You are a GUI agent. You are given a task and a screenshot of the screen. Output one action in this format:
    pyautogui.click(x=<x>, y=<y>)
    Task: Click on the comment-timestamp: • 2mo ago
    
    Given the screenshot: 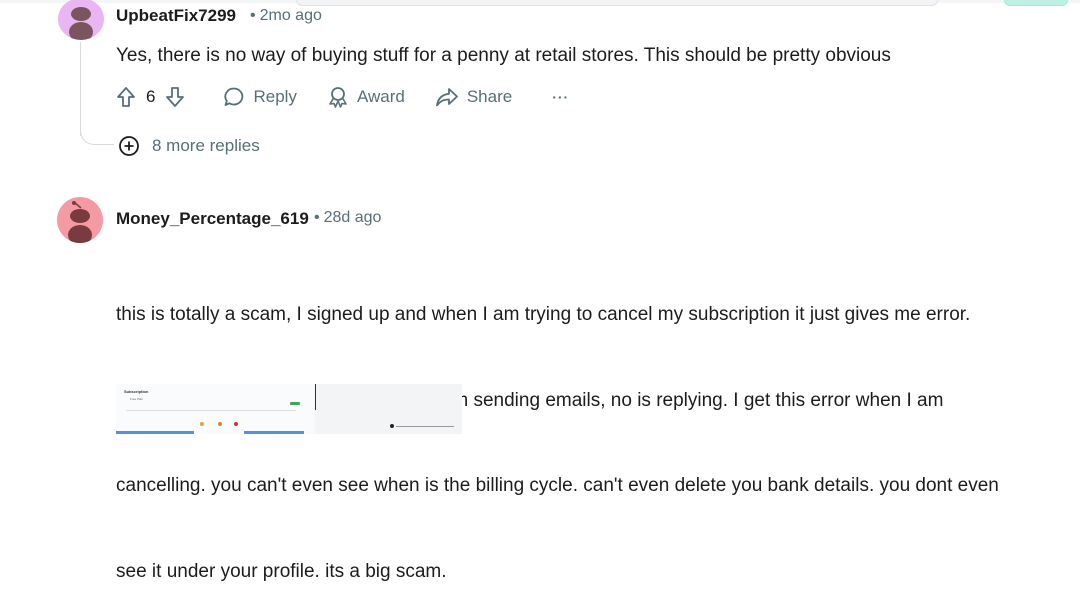 What is the action you would take?
    pyautogui.click(x=283, y=16)
    